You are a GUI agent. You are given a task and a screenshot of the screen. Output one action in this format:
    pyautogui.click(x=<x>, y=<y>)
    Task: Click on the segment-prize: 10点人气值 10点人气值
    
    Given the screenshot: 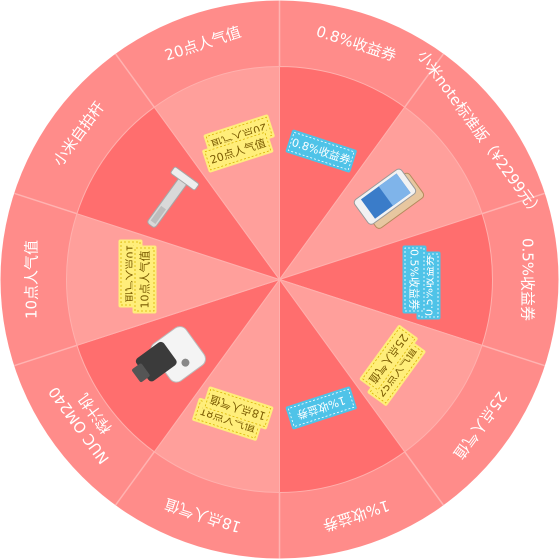 What is the action you would take?
    pyautogui.click(x=137, y=276)
    